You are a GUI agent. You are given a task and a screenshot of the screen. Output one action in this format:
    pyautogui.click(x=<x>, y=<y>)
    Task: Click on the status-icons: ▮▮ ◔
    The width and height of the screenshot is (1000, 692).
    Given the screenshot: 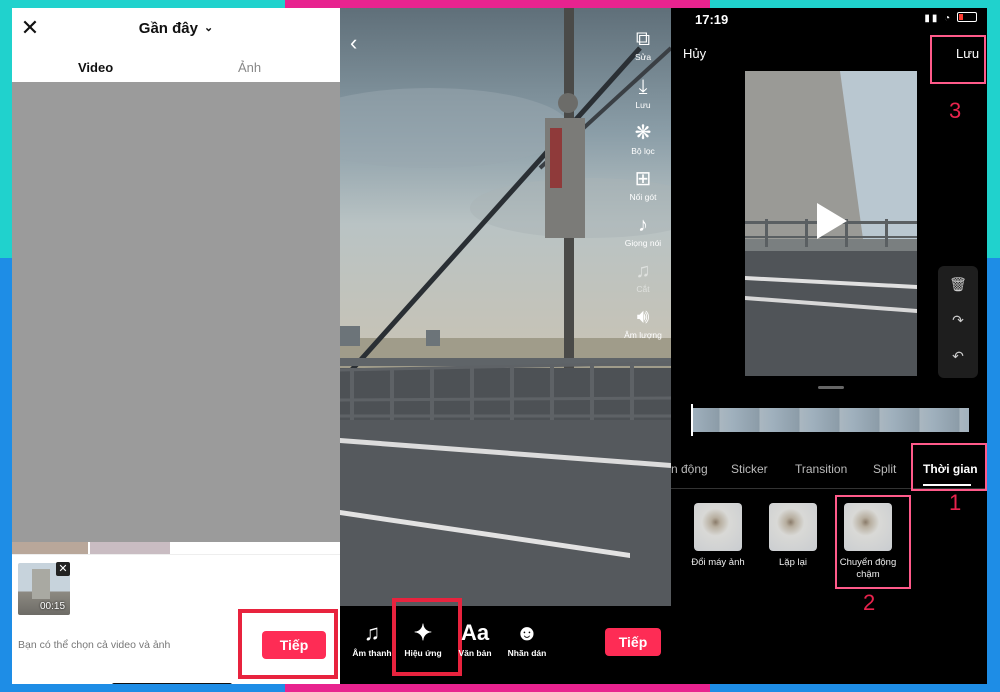 What is the action you would take?
    pyautogui.click(x=950, y=18)
    